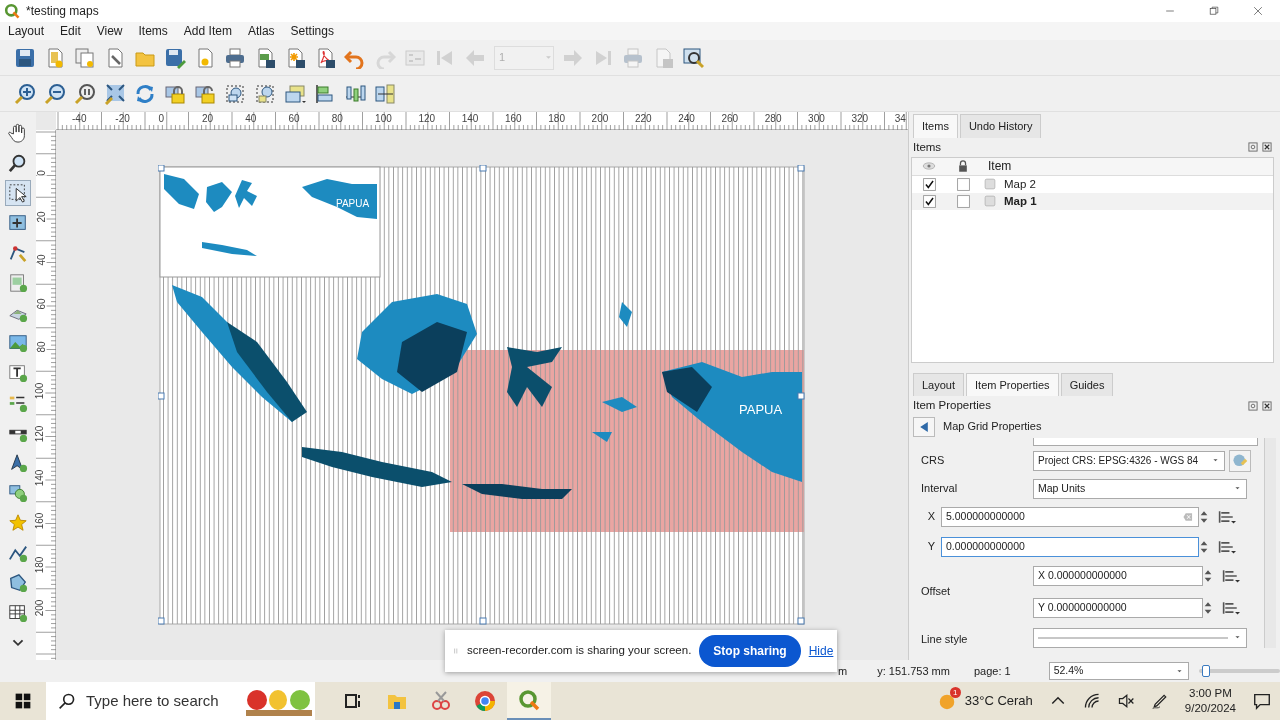 The image size is (1280, 720). Describe the element at coordinates (761, 409) in the screenshot. I see `map-label: PAPUA` at that location.